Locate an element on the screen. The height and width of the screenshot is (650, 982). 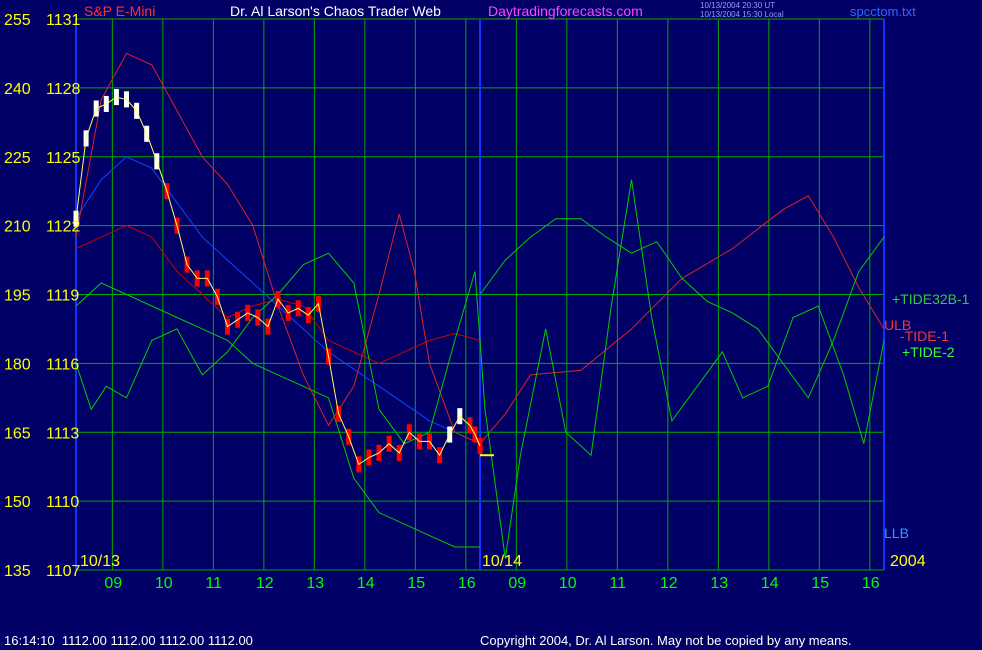
axis-price-label: 1128 is located at coordinates (63, 89).